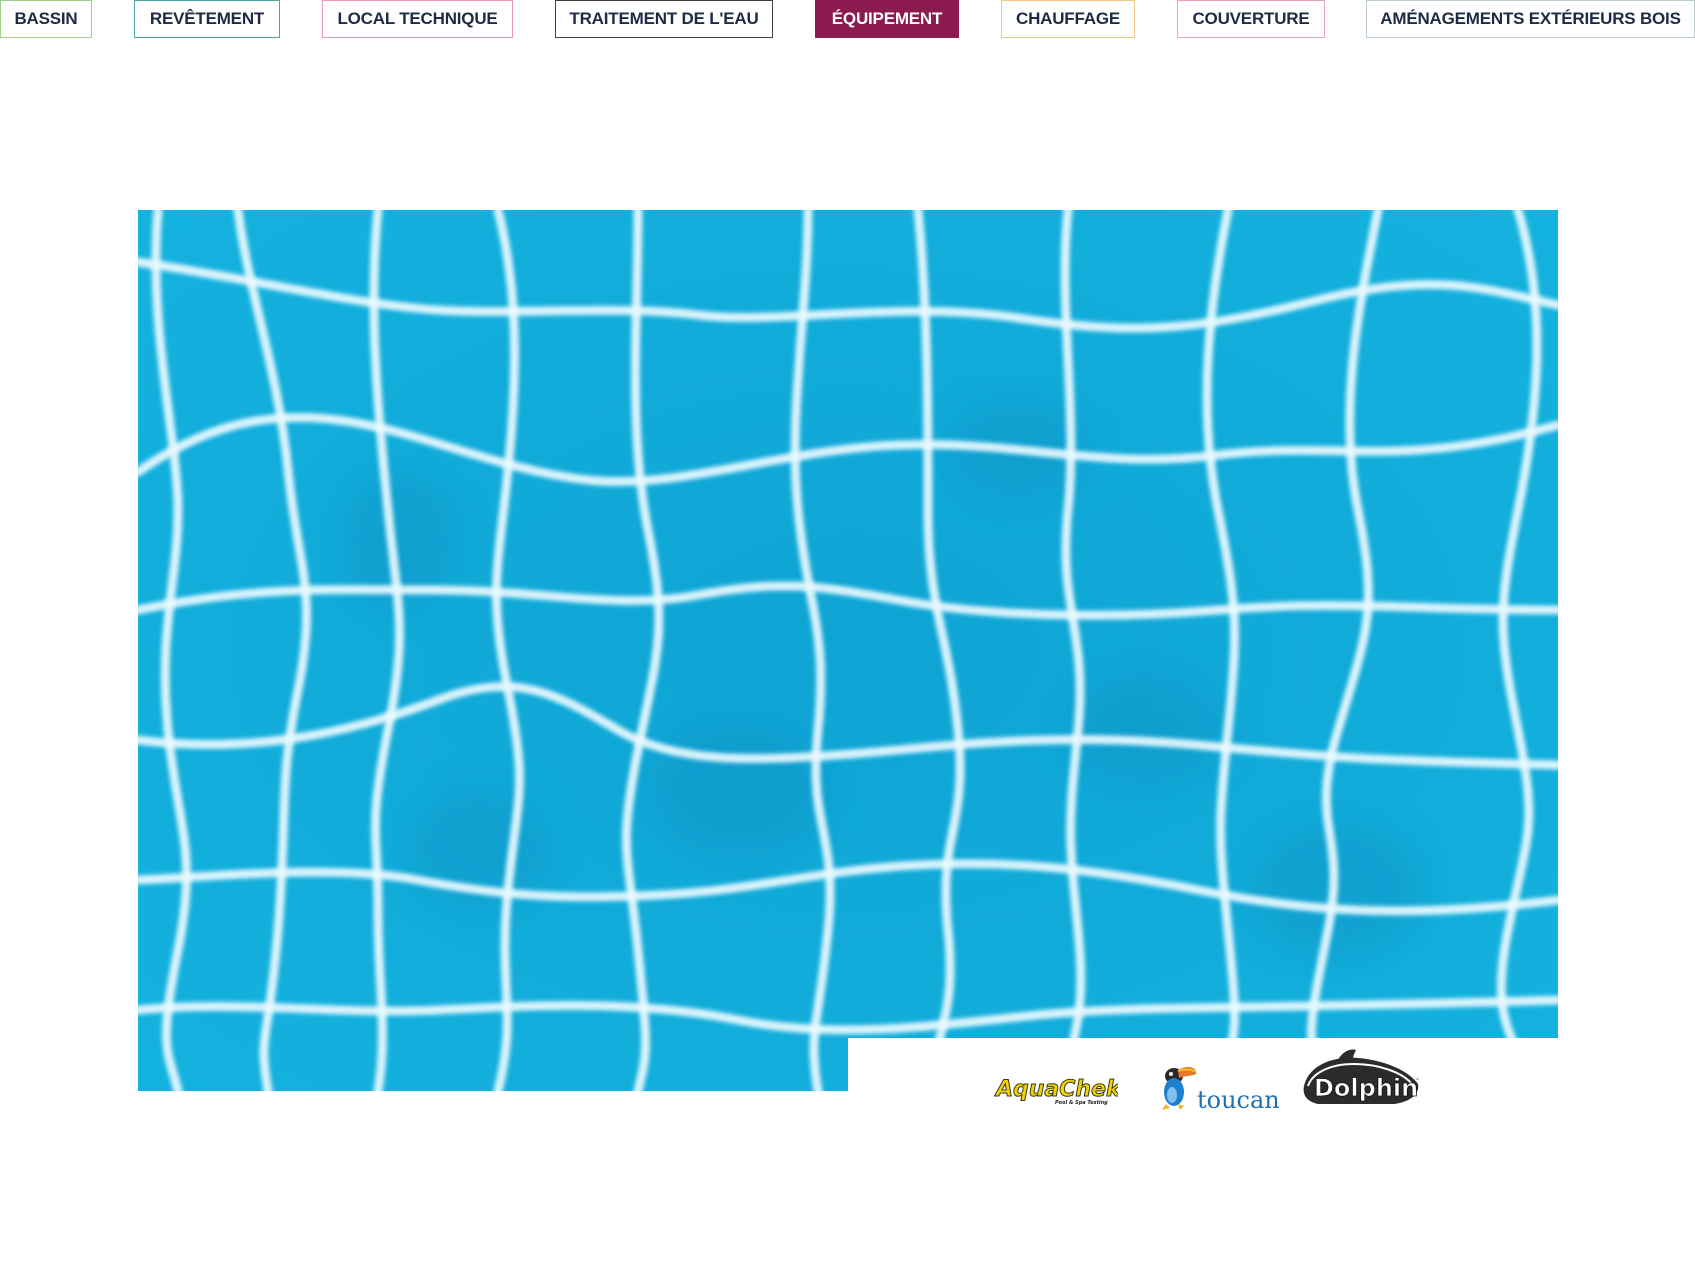  I want to click on tab-couverture: COUVERTURE, so click(1251, 19).